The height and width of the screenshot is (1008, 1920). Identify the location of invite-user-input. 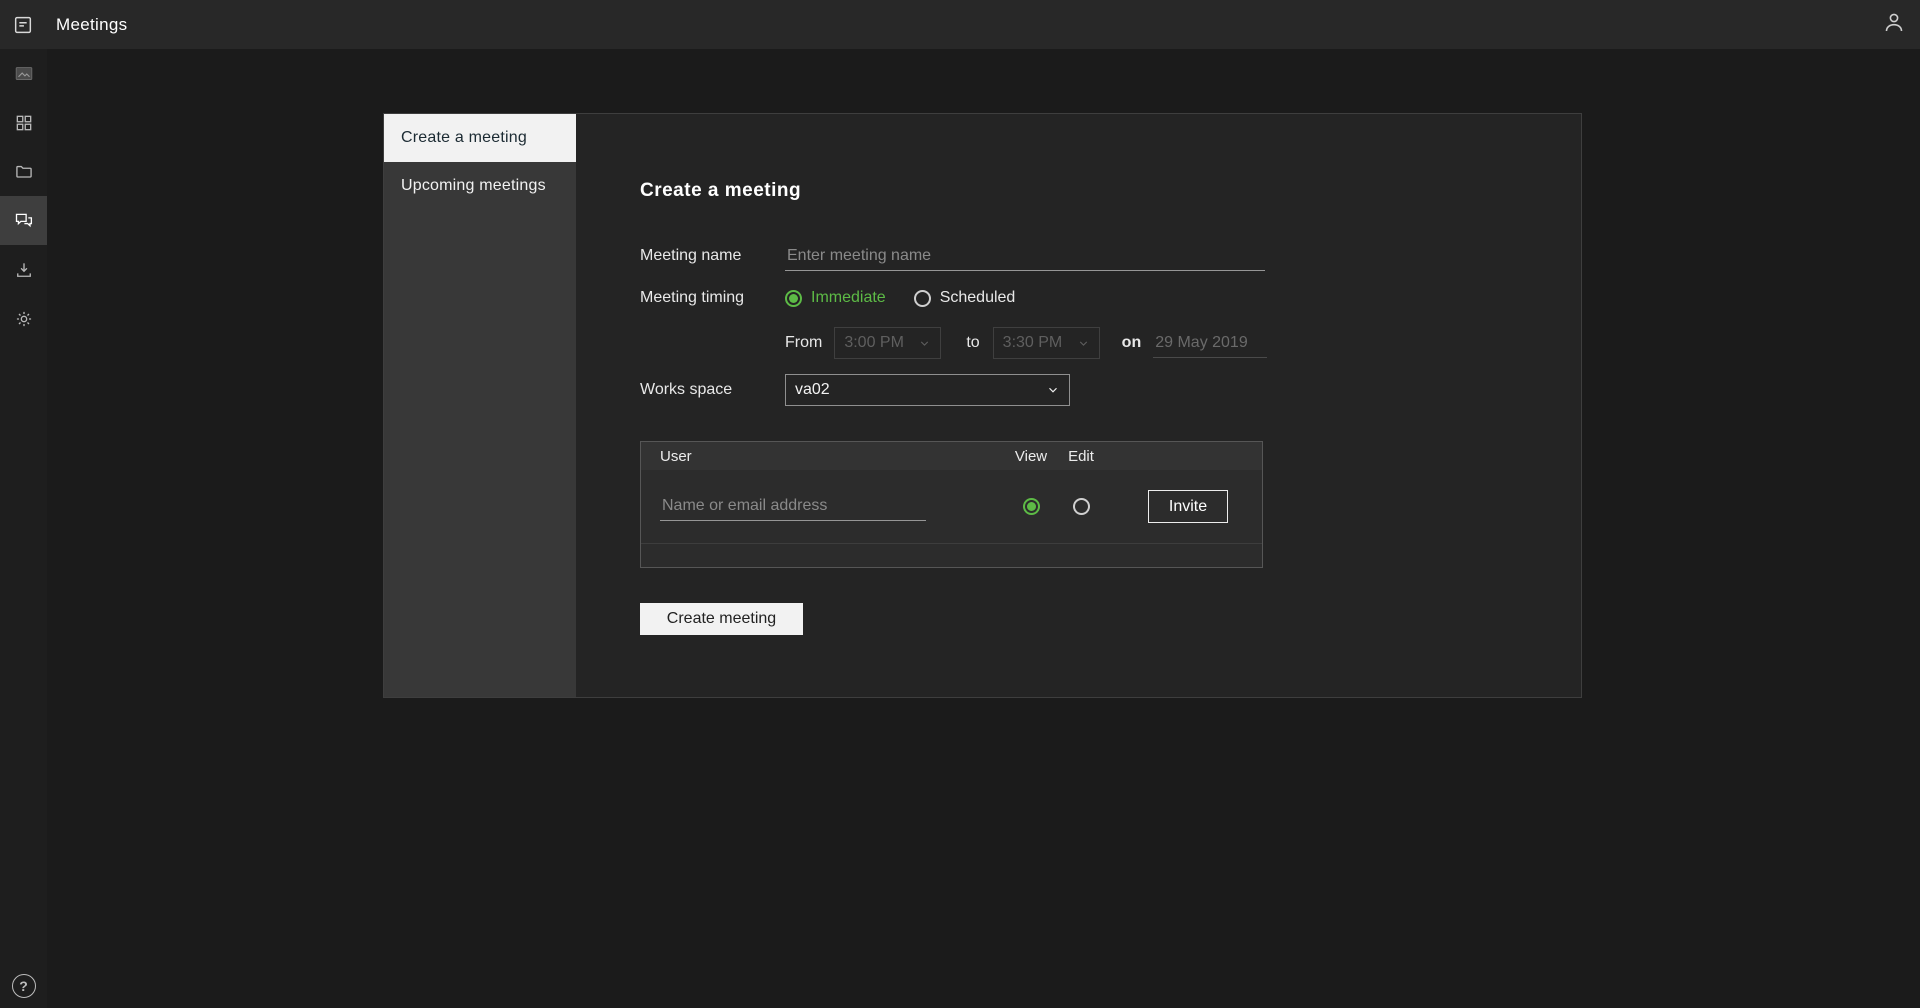
(793, 506).